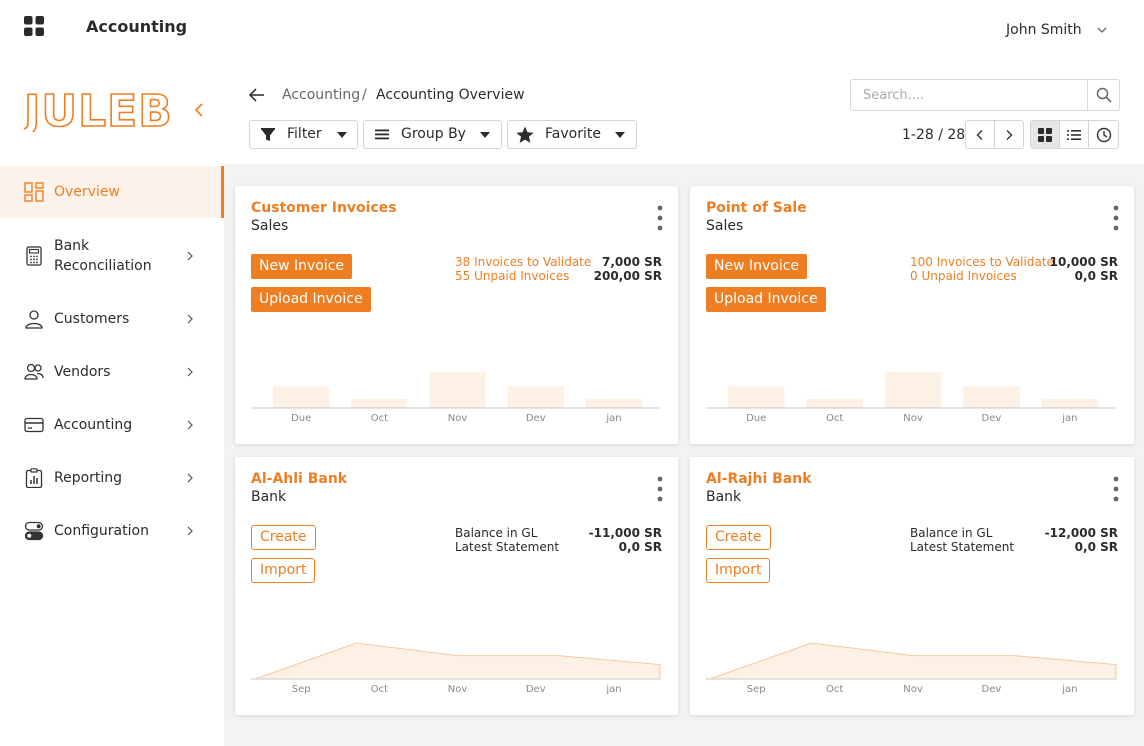  I want to click on dashboard-icon, so click(34, 192).